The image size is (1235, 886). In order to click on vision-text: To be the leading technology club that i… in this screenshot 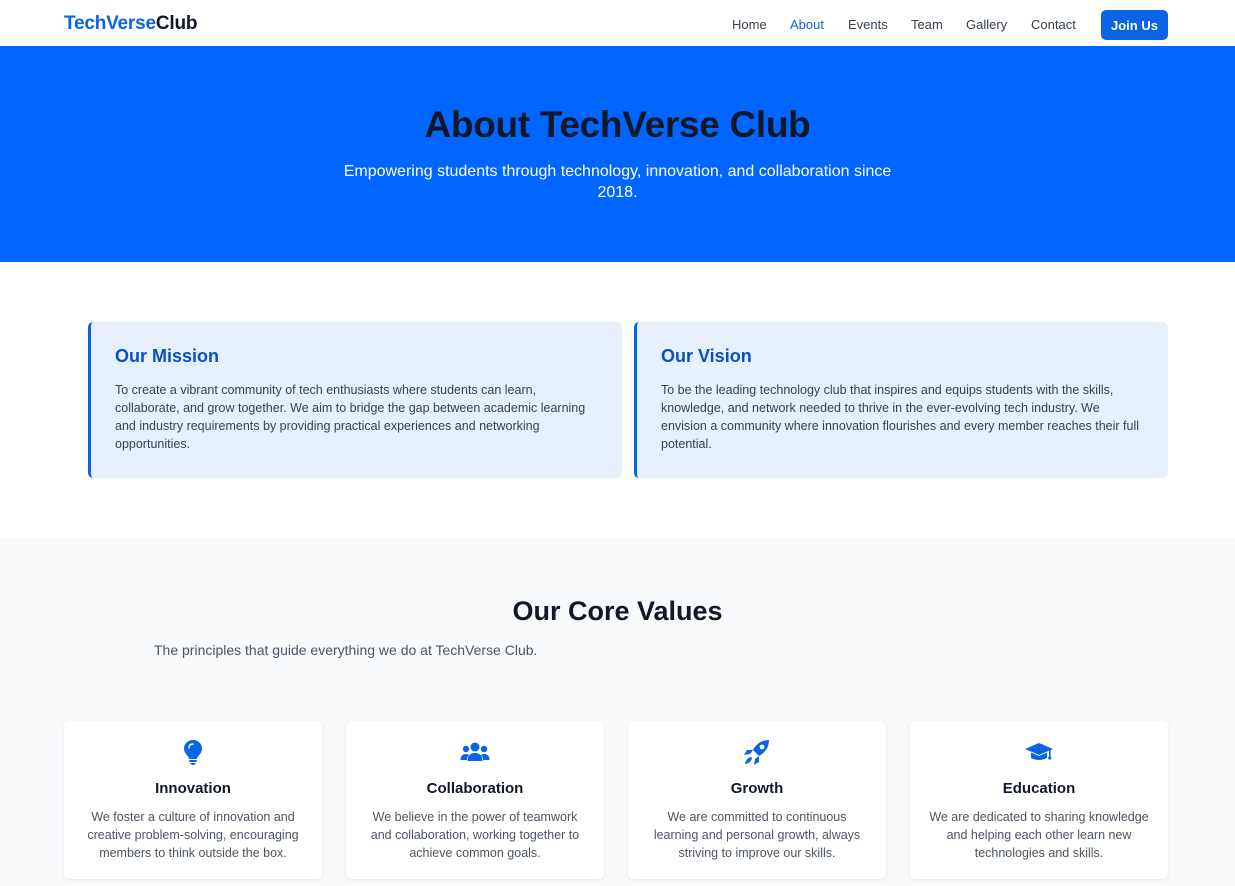, I will do `click(900, 417)`.